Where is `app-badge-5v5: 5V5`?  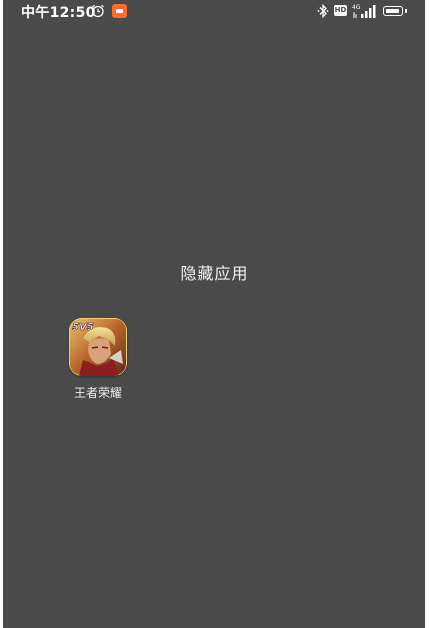 app-badge-5v5: 5V5 is located at coordinates (83, 327).